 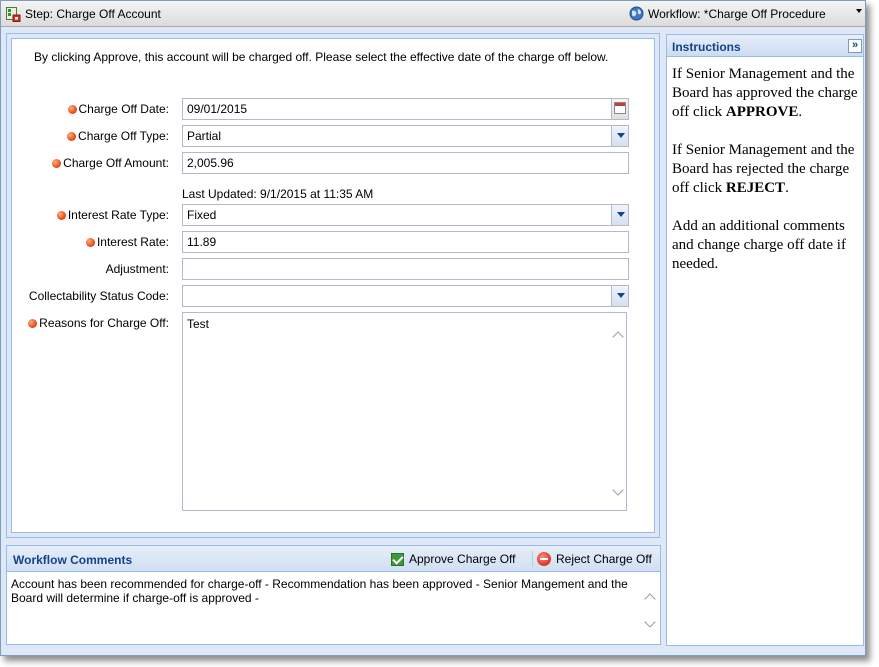 I want to click on date-picker-button, so click(x=619, y=109).